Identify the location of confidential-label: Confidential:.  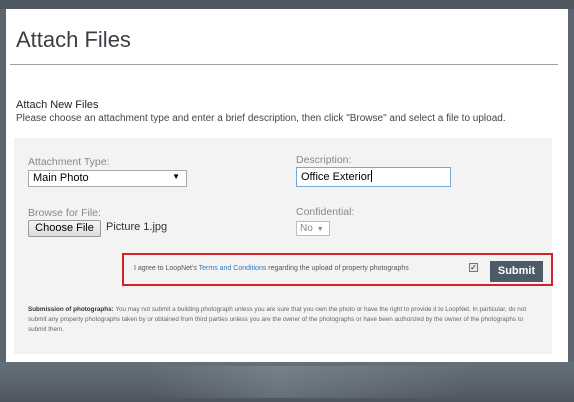
(325, 212).